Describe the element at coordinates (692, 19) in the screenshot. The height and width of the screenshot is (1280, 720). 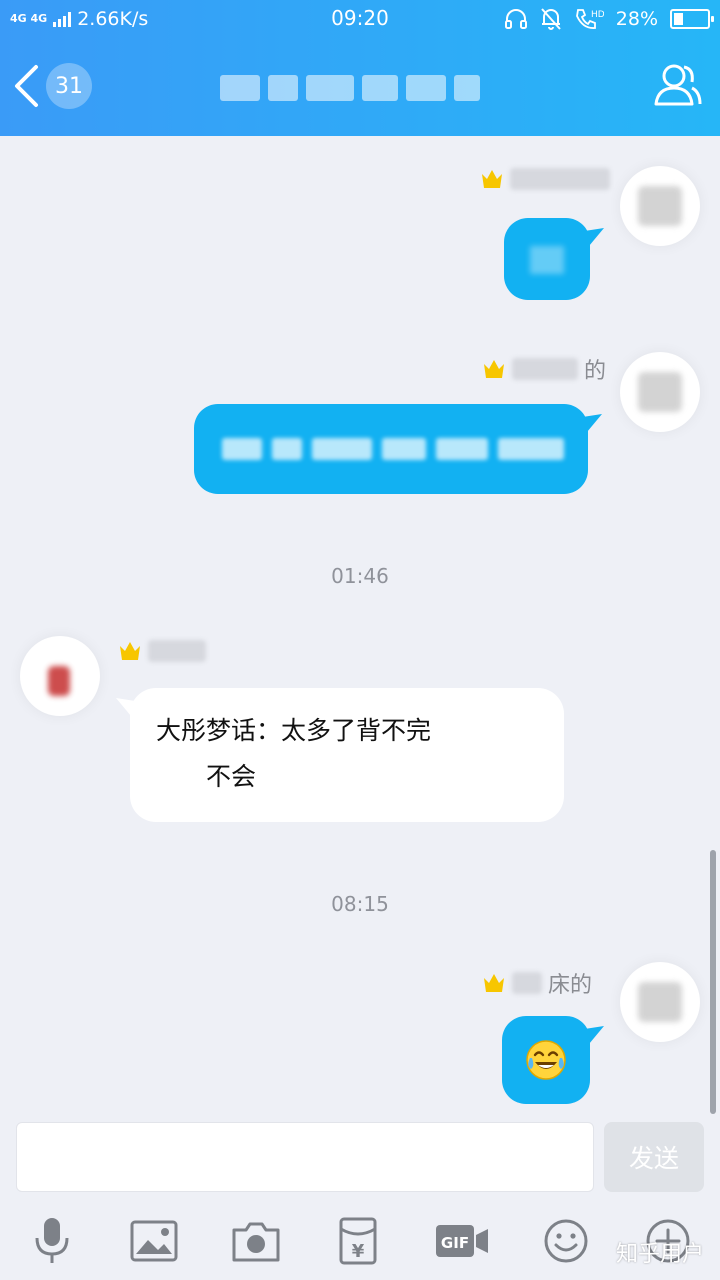
I see `battery-icon` at that location.